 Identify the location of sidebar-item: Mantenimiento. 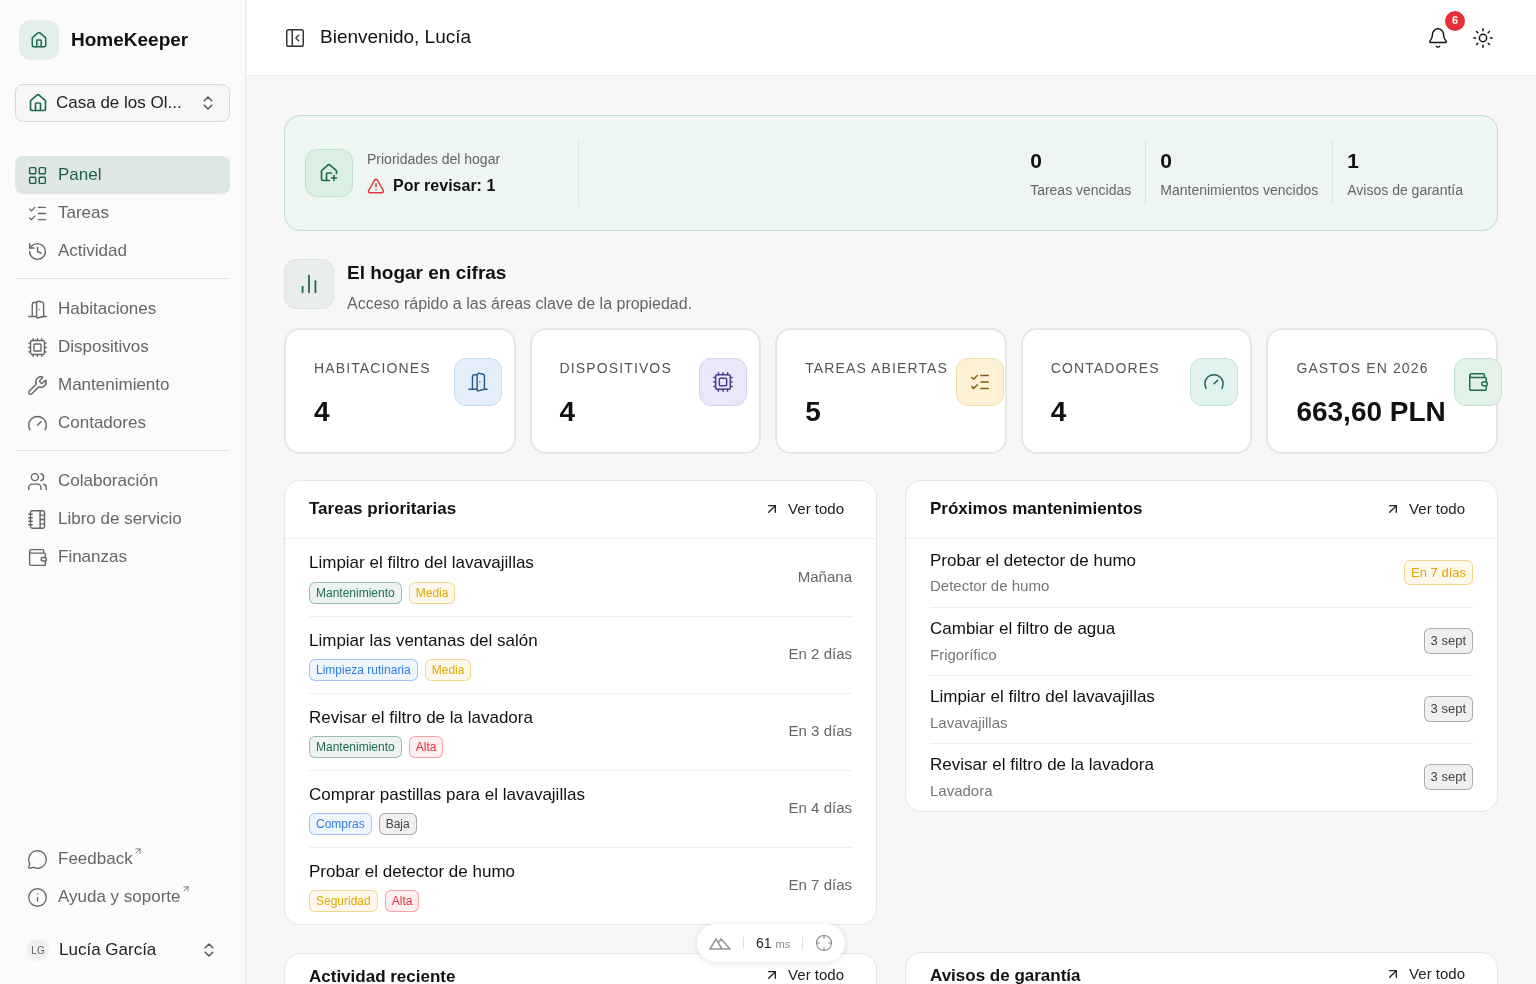
(122, 385).